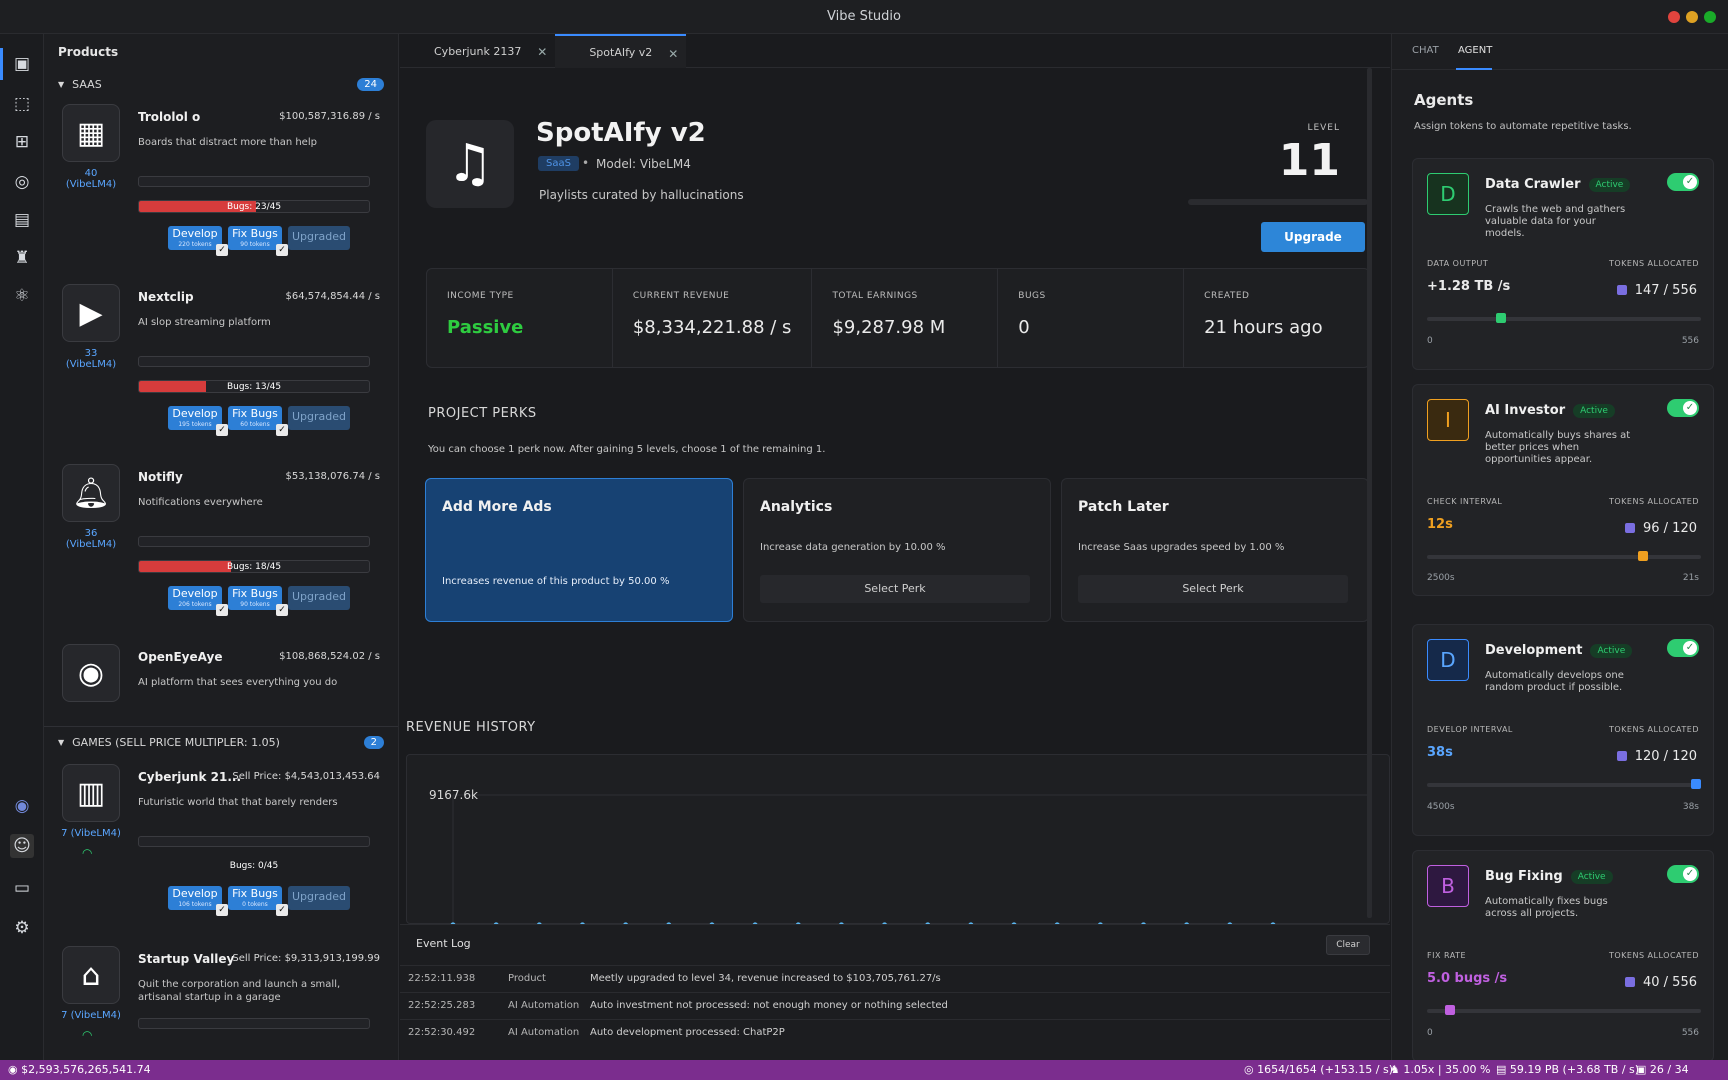  What do you see at coordinates (22, 296) in the screenshot?
I see `network-icon: ⚛` at bounding box center [22, 296].